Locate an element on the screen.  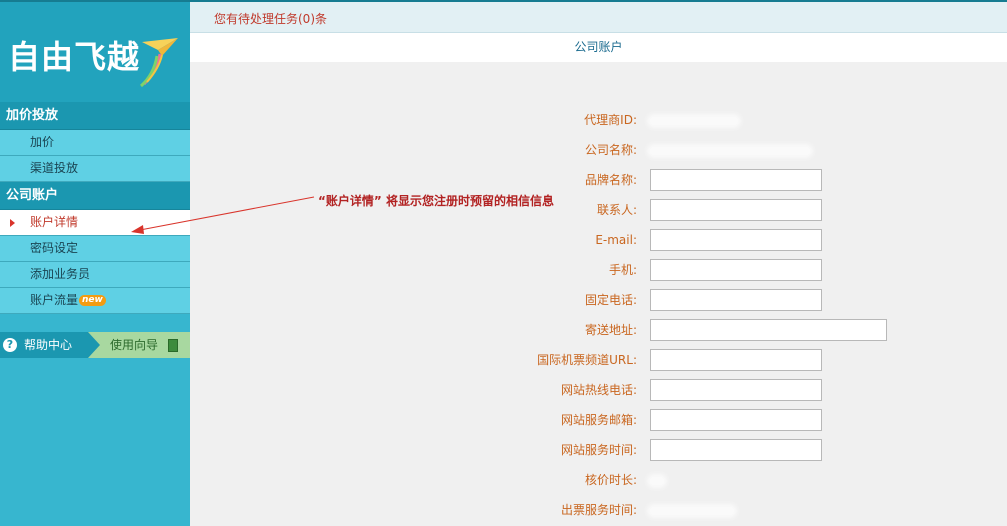
form-row-service-hours: 网站服务时间: is located at coordinates (598, 450).